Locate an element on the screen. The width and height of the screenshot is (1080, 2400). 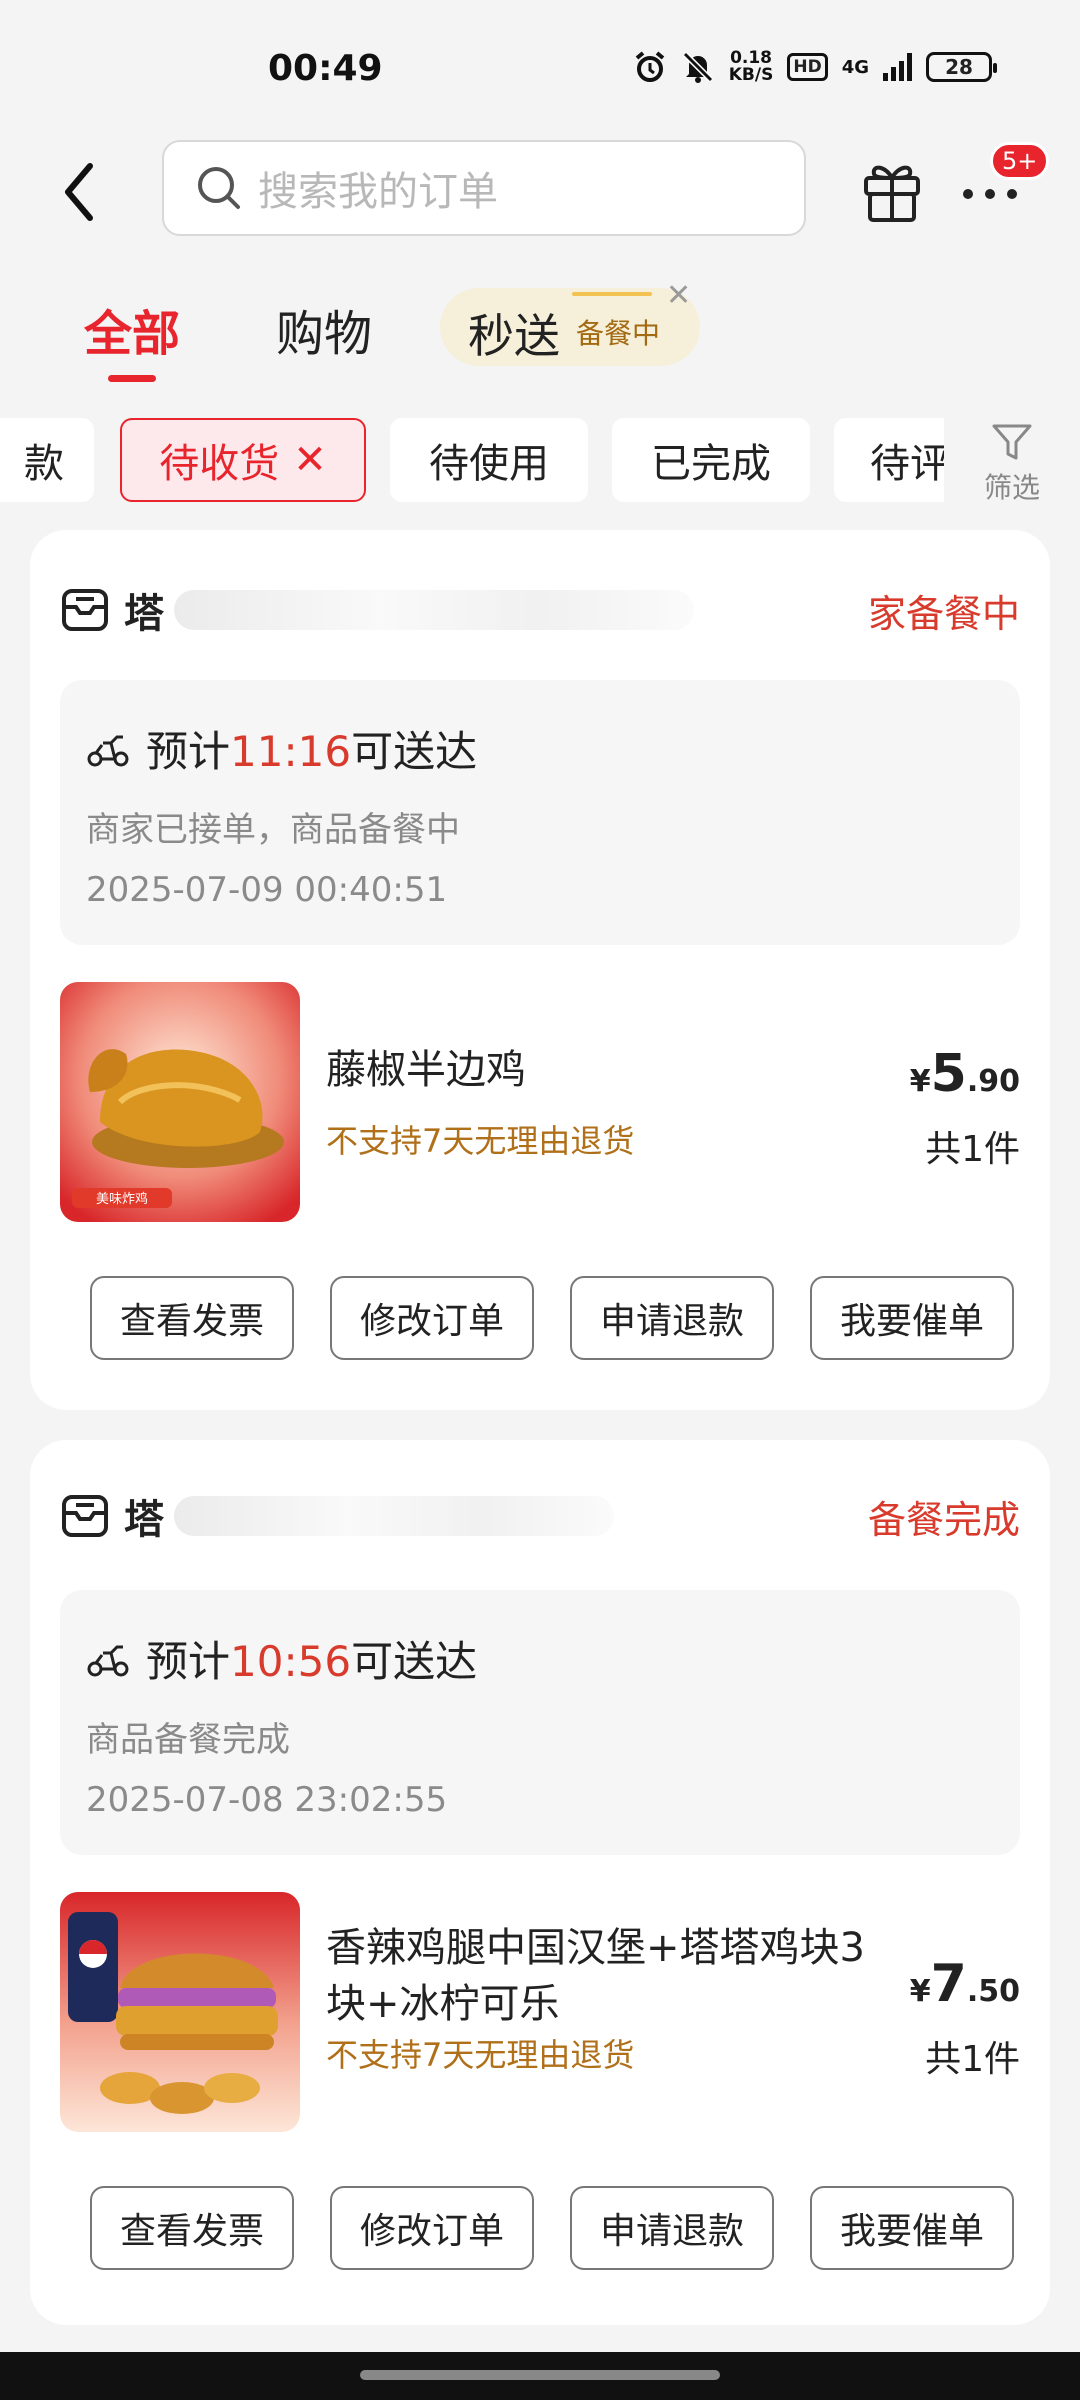
gift-button is located at coordinates (892, 189).